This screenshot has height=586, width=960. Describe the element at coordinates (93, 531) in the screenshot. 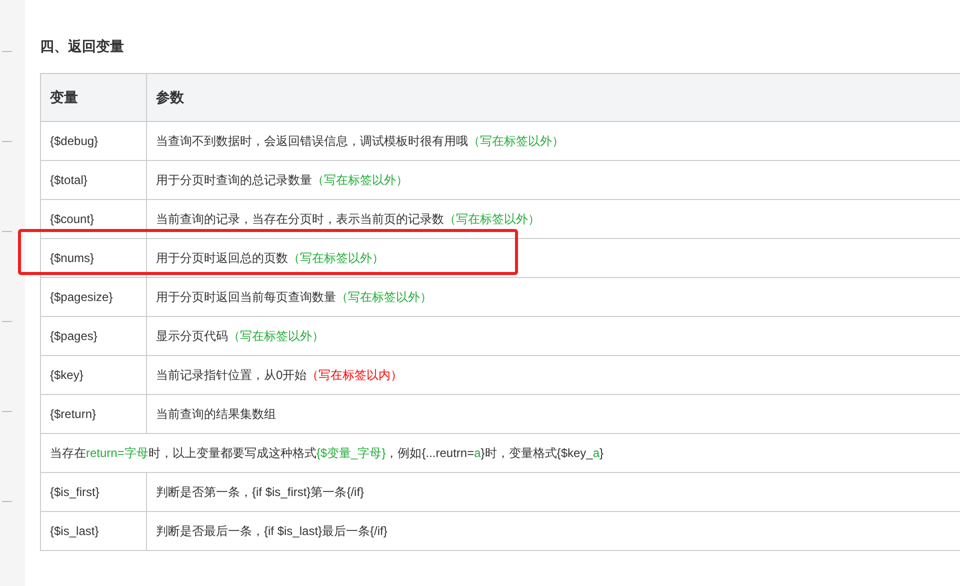

I see `variable-cell: {$is_last}` at that location.